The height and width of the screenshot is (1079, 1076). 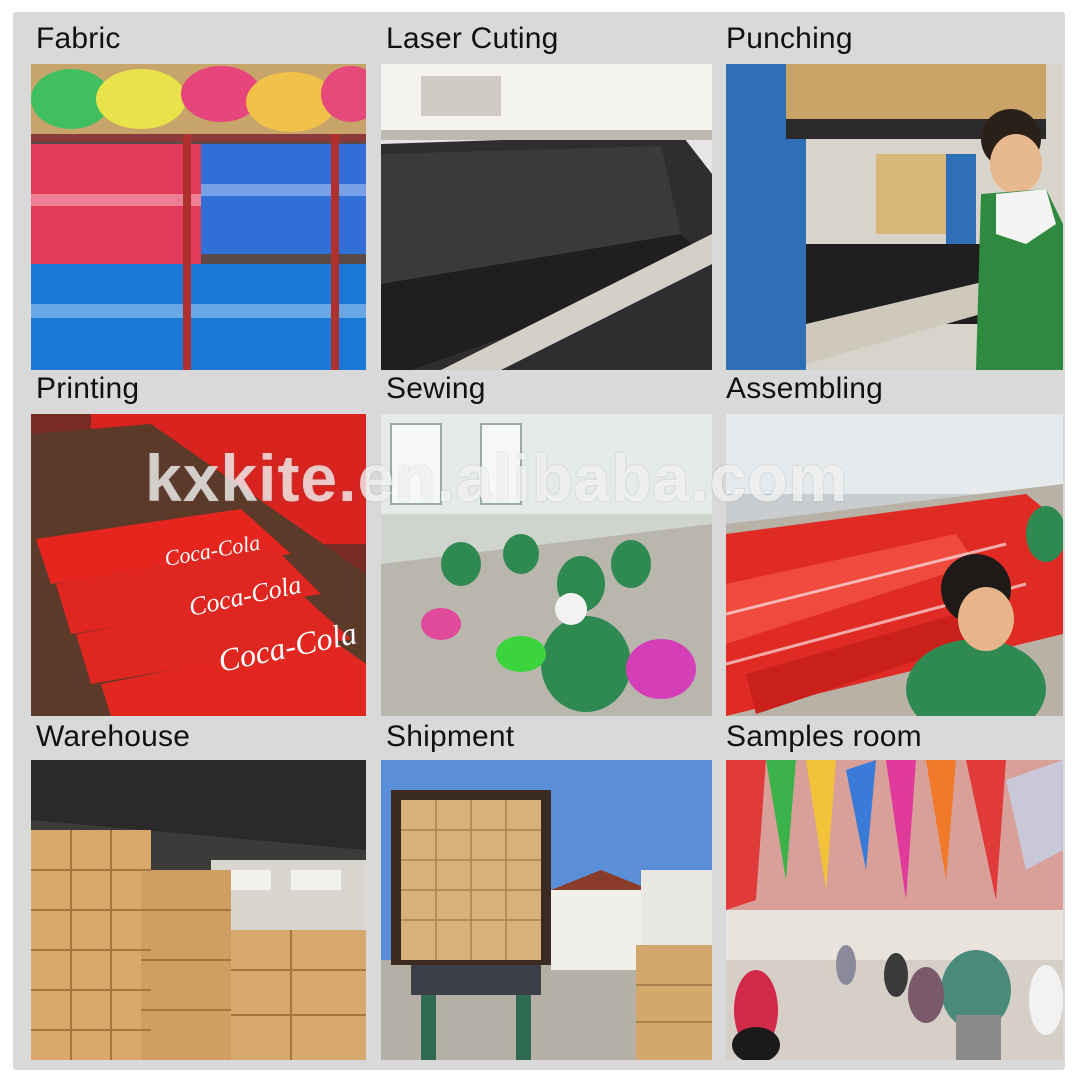 I want to click on panel-label-samples-room: Samples room, so click(x=824, y=736).